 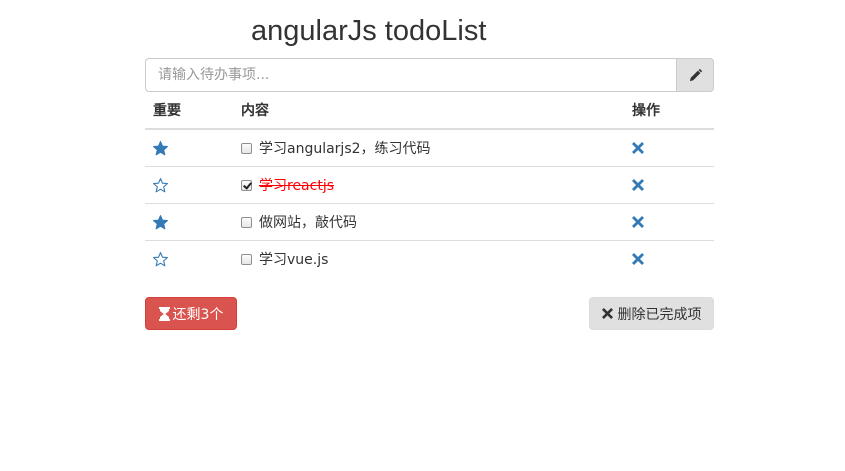 I want to click on remaining-count-button: 还剩3个, so click(x=191, y=313).